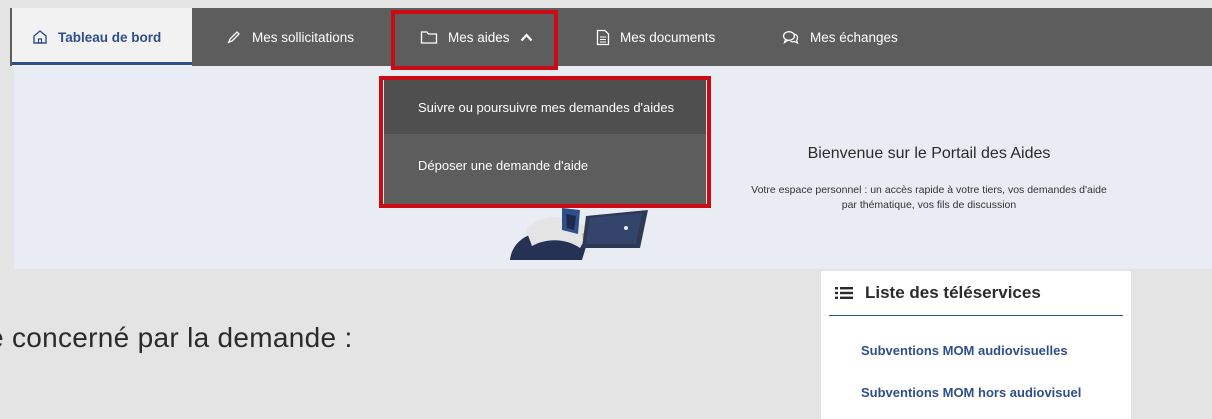 The image size is (1212, 419). I want to click on teleservices-title: Liste des téléservices, so click(953, 292).